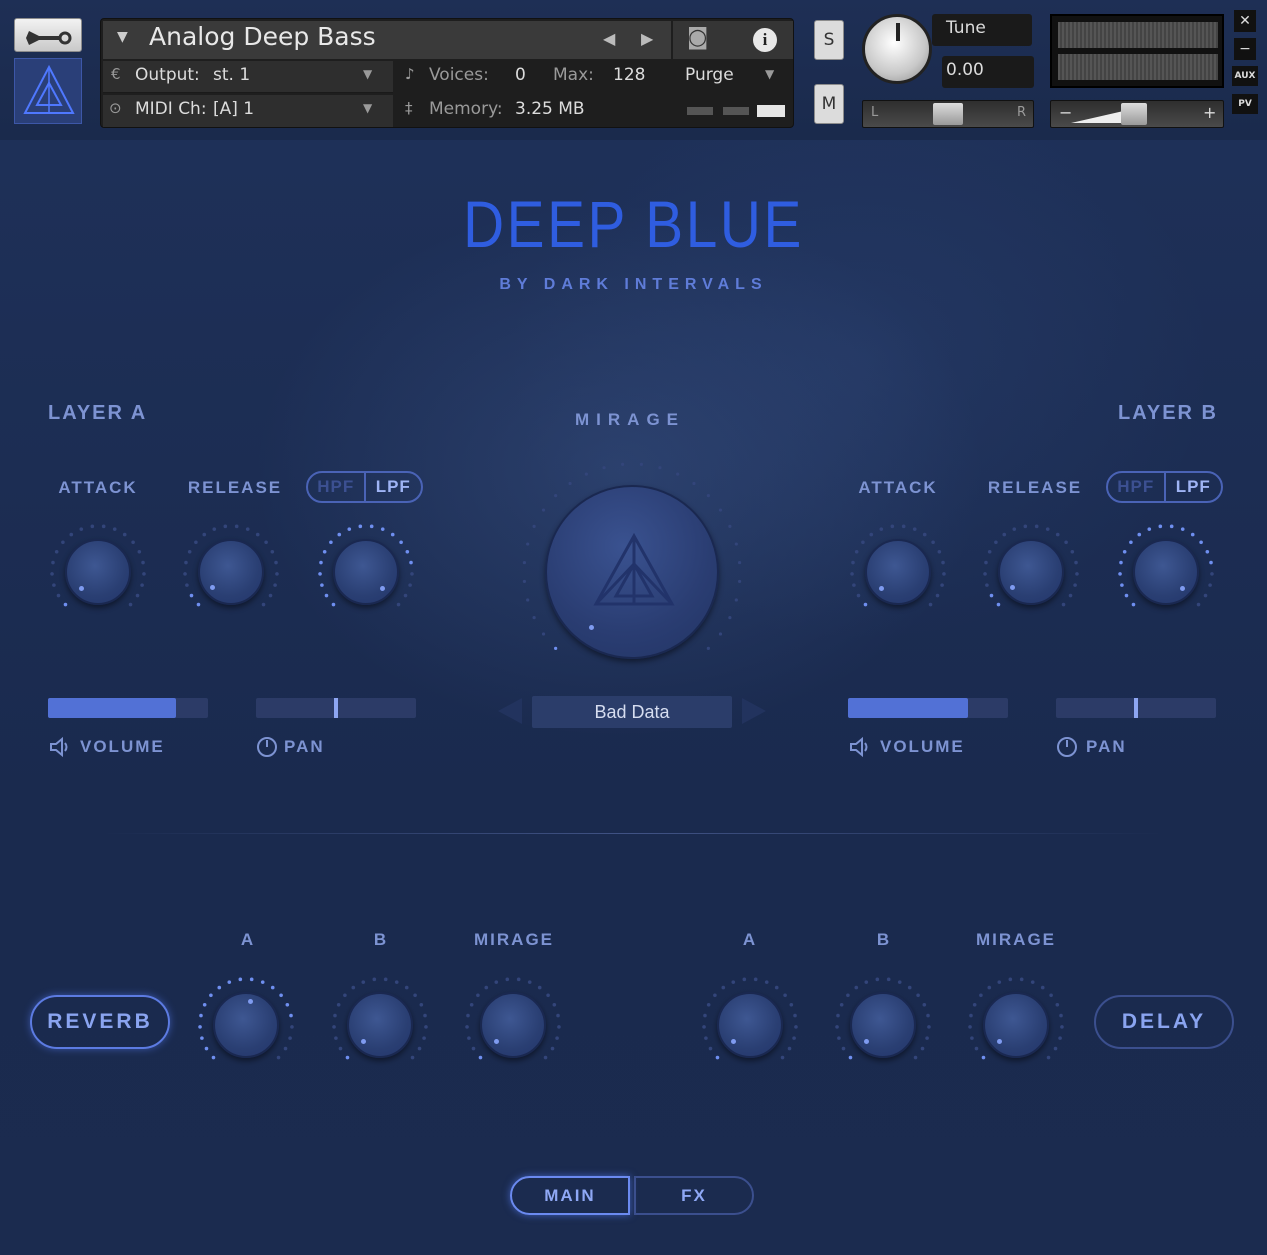 The width and height of the screenshot is (1267, 1255). What do you see at coordinates (48, 35) in the screenshot?
I see `settings-button` at bounding box center [48, 35].